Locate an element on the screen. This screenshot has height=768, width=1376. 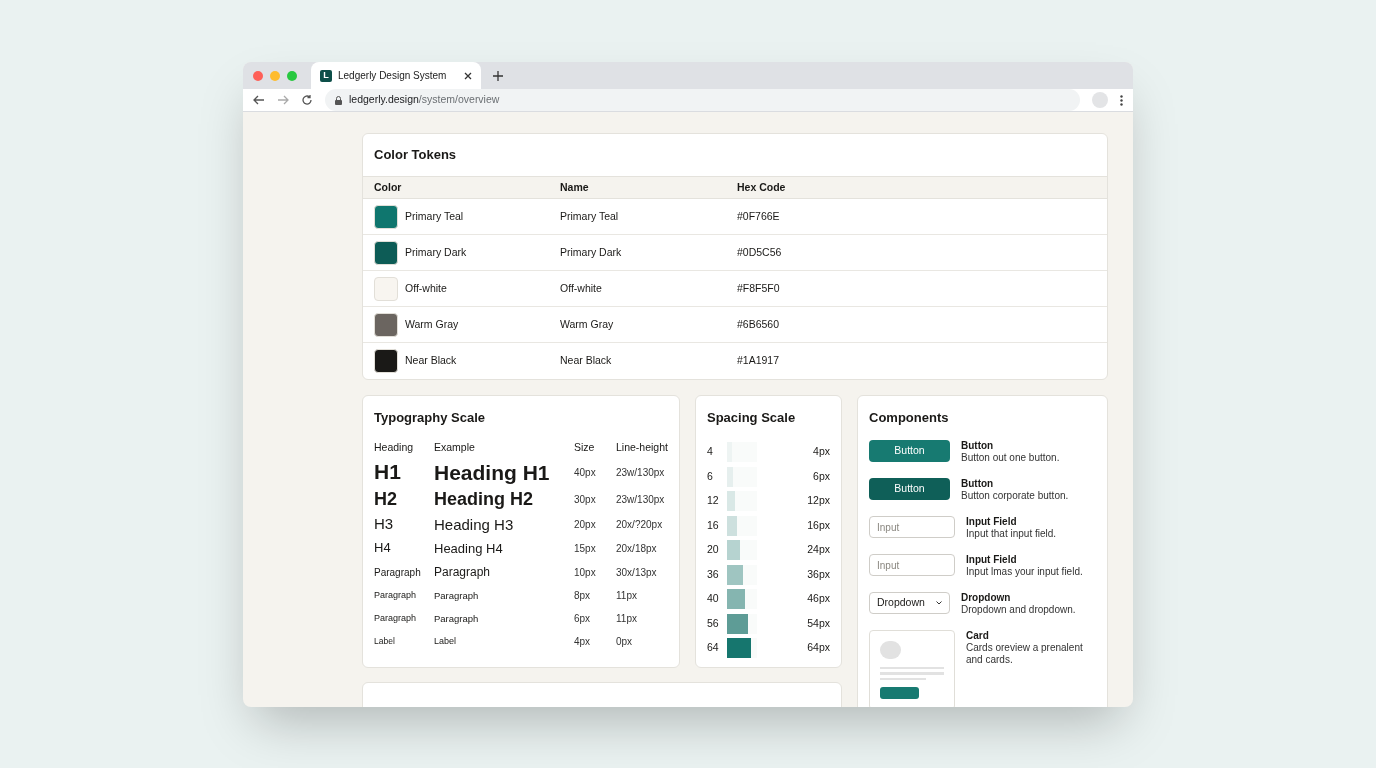
table-cell-text: Near Black is located at coordinates (586, 361).